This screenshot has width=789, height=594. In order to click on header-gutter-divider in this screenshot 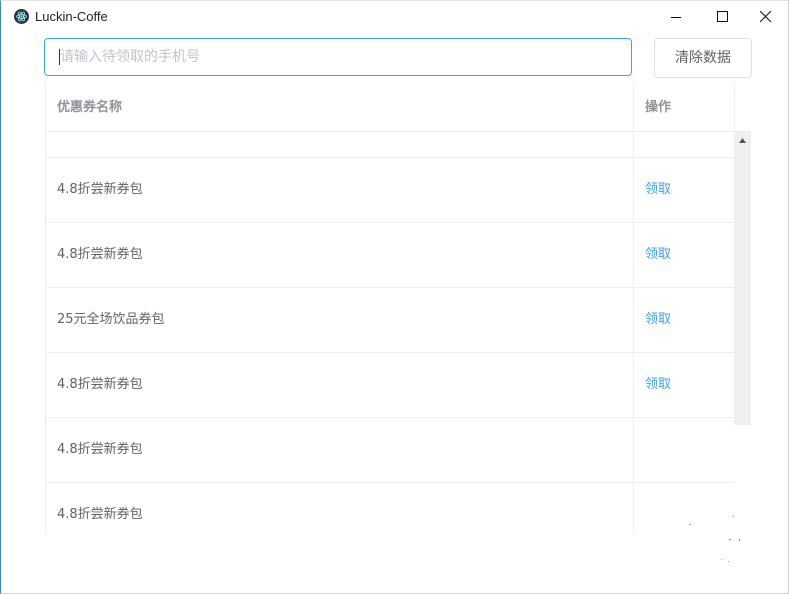, I will do `click(734, 107)`.